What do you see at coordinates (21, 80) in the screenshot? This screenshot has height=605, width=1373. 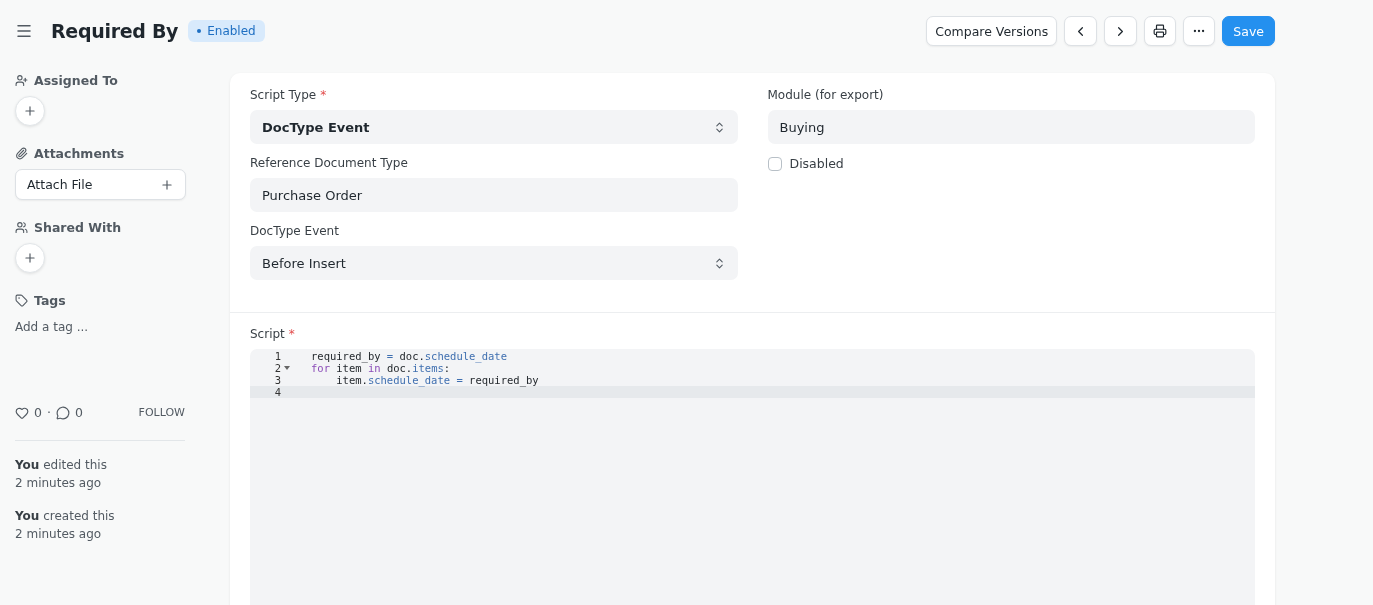 I see `user-plus-icon` at bounding box center [21, 80].